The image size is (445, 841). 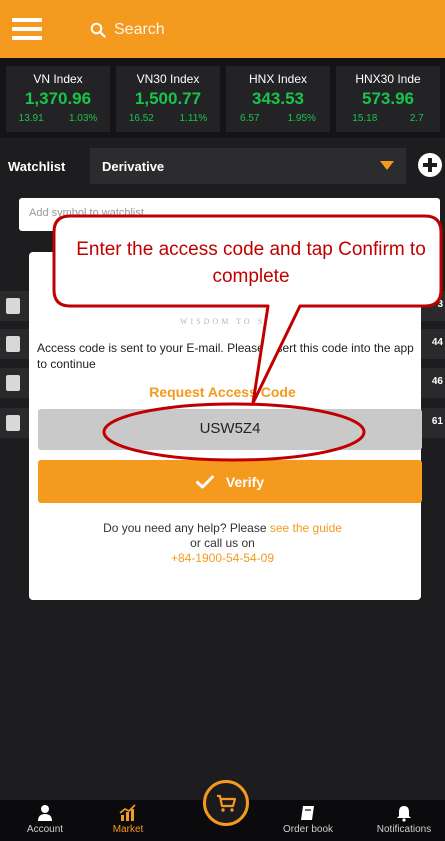 I want to click on nav-label: Market, so click(x=128, y=829).